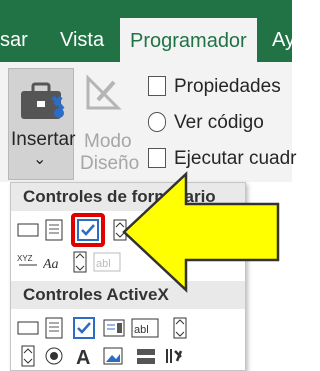 This screenshot has width=320, height=371. What do you see at coordinates (54, 230) in the screenshot?
I see `combo-box-control-icon` at bounding box center [54, 230].